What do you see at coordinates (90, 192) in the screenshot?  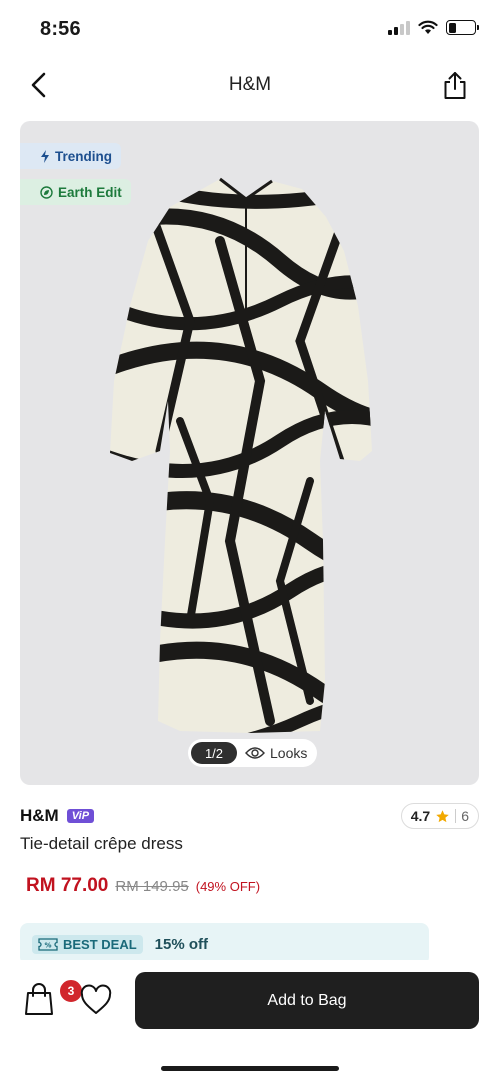 I see `earth-edit-label: Earth Edit` at bounding box center [90, 192].